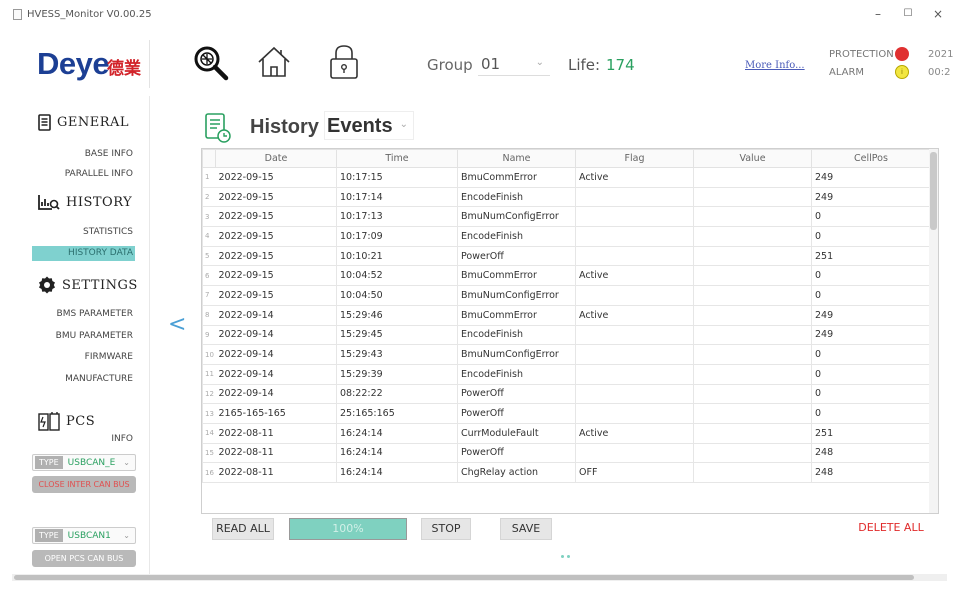 The image size is (957, 590). What do you see at coordinates (397, 295) in the screenshot?
I see `cell-time: 10:04:50` at bounding box center [397, 295].